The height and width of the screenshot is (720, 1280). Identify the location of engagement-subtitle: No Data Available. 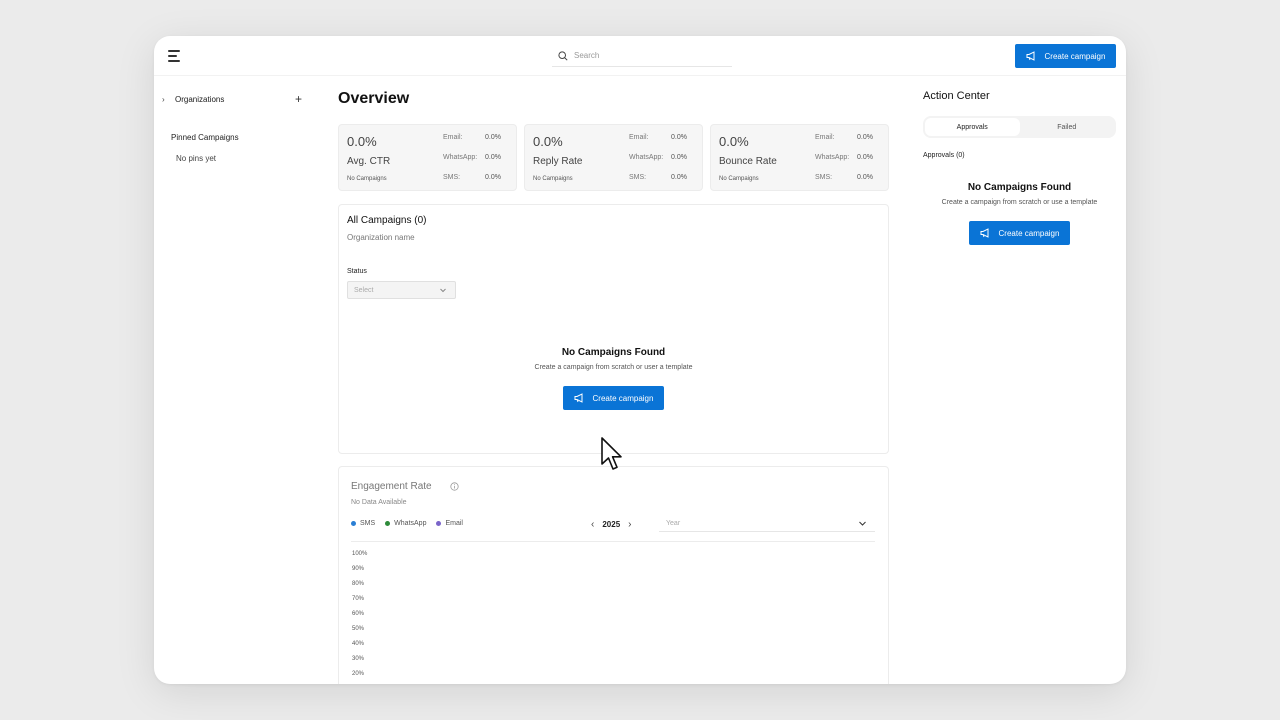
(379, 502).